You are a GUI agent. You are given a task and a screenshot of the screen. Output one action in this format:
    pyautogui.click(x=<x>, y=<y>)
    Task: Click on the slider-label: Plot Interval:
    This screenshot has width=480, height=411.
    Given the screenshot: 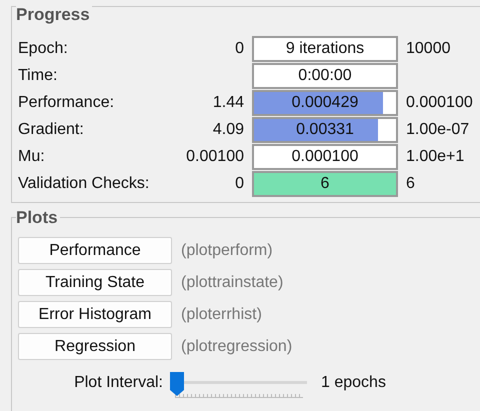 What is the action you would take?
    pyautogui.click(x=118, y=383)
    